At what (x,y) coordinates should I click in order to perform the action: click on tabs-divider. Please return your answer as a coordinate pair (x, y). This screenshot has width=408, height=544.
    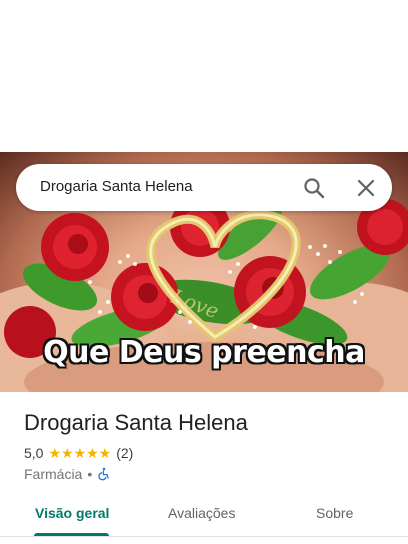
    Looking at the image, I should click on (204, 536).